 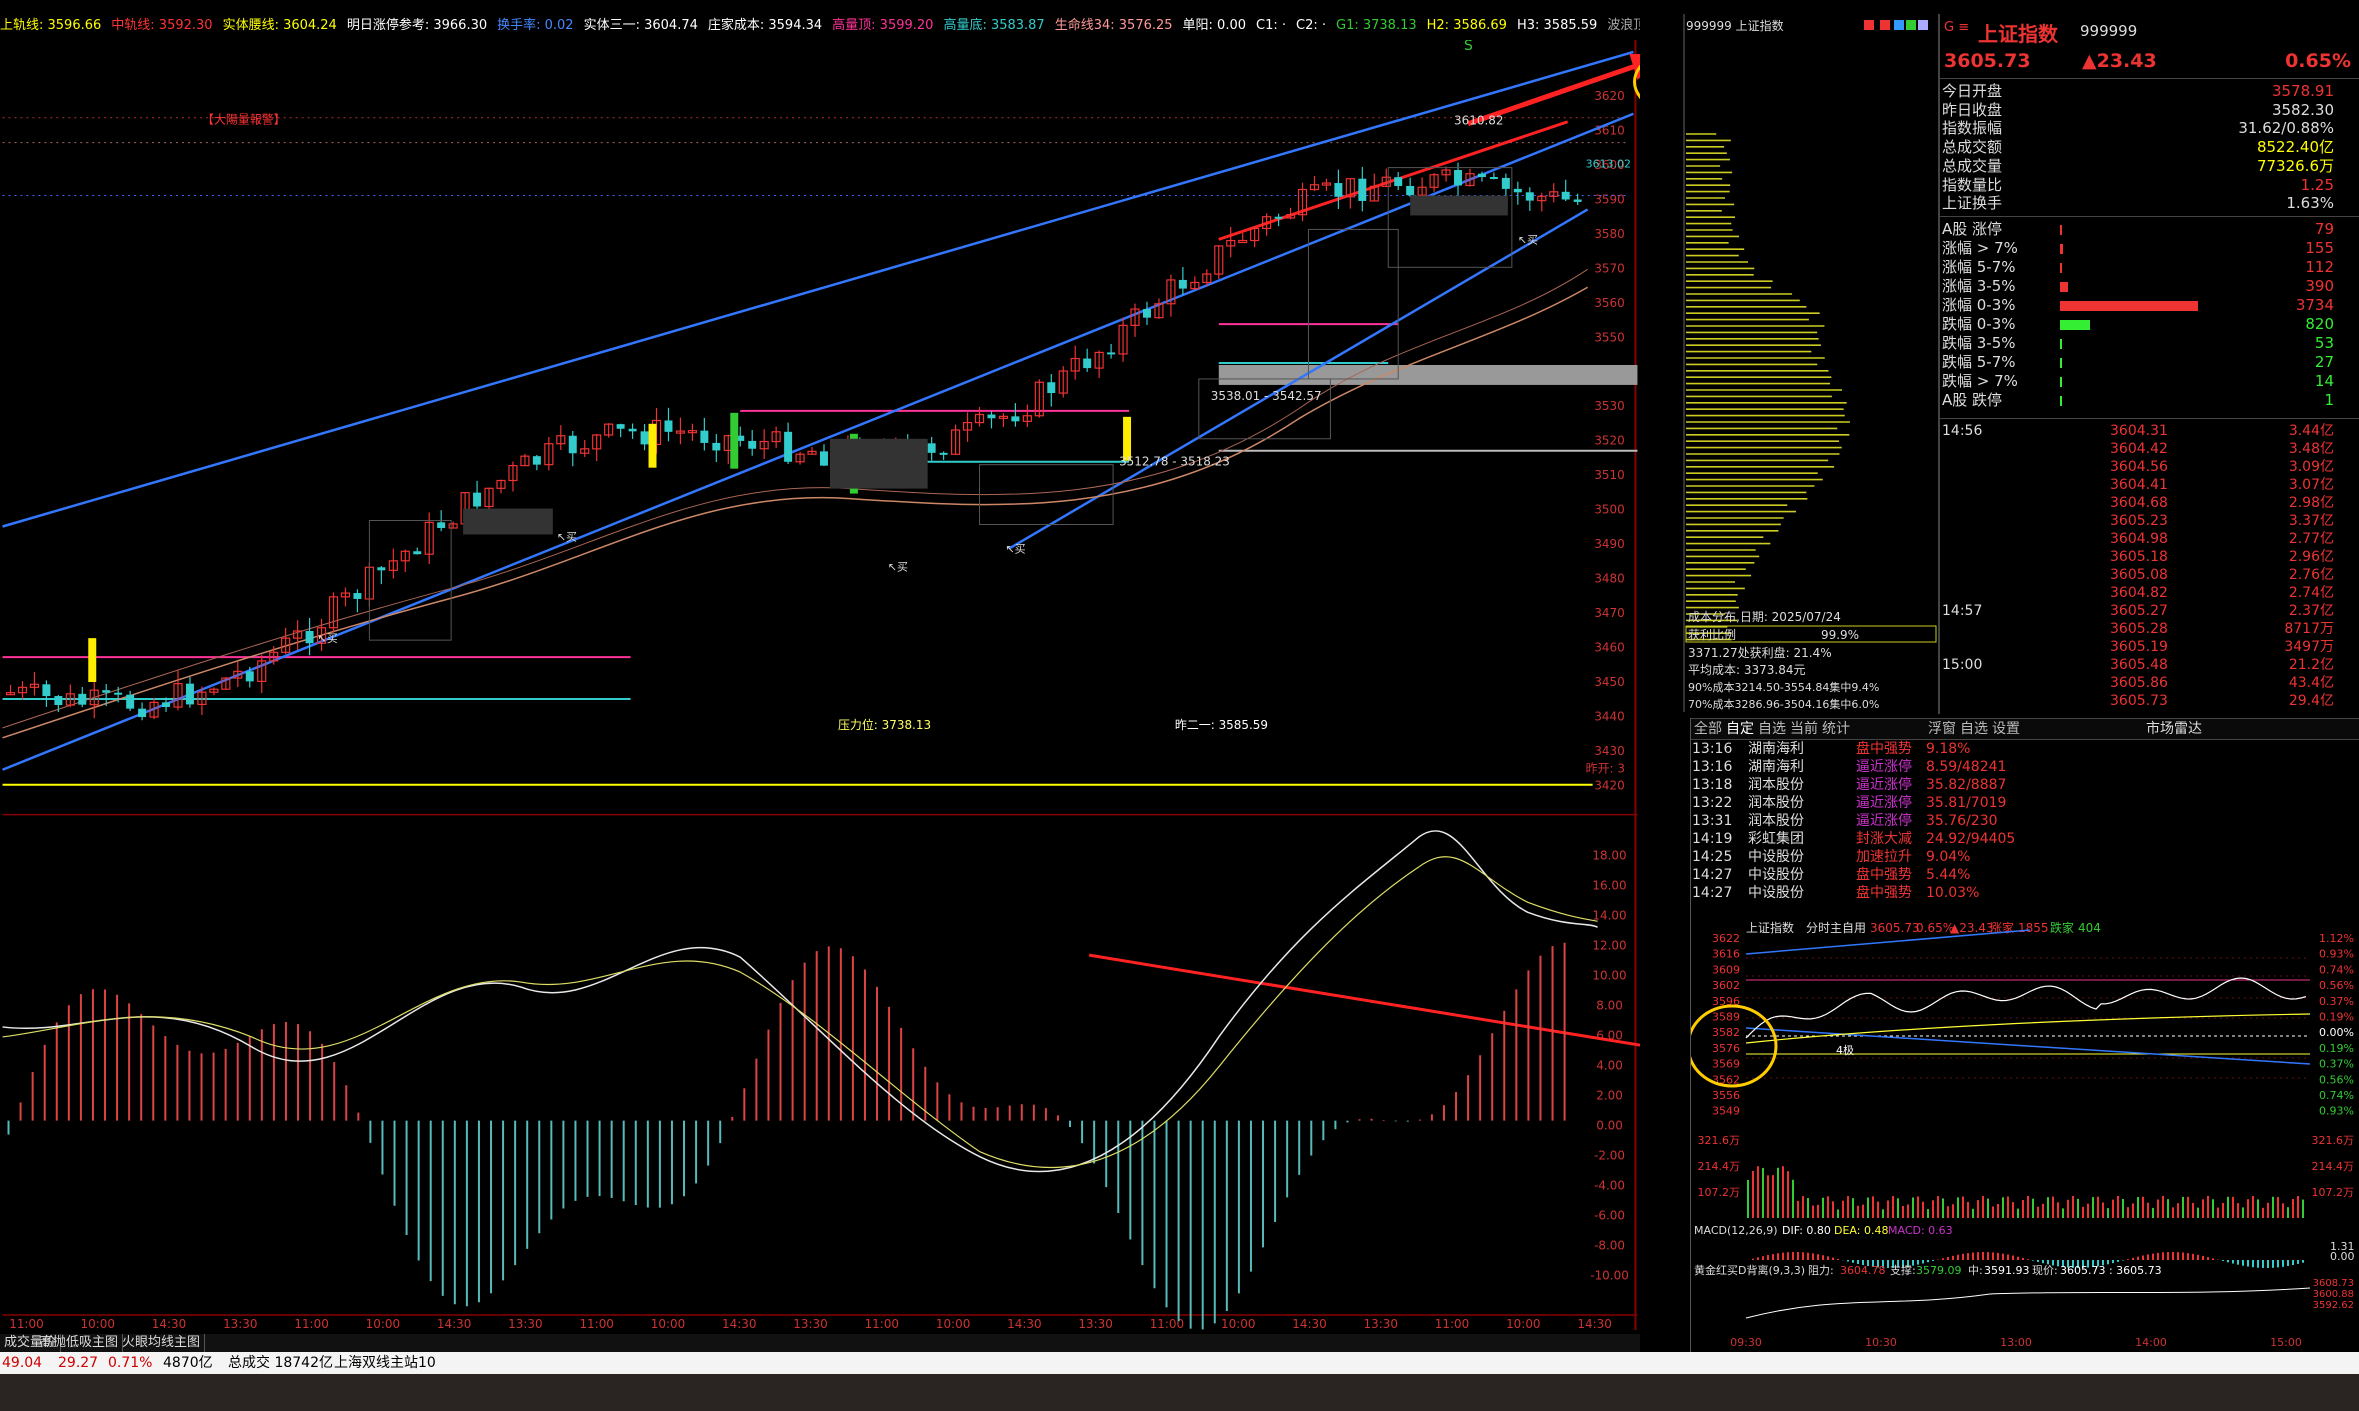 What do you see at coordinates (1972, 203) in the screenshot?
I see `quote-stat-label: 上证换手` at bounding box center [1972, 203].